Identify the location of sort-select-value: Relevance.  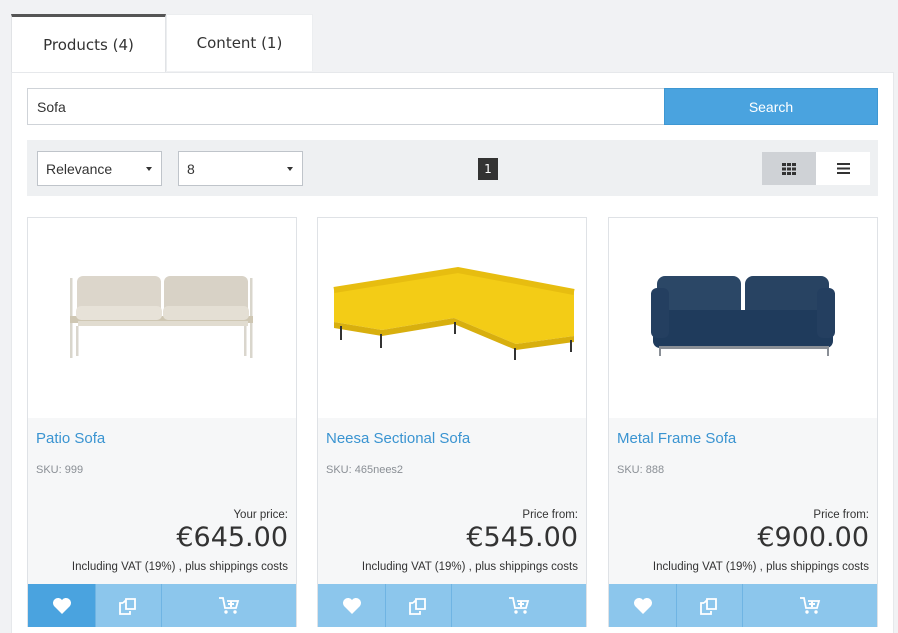
(79, 168).